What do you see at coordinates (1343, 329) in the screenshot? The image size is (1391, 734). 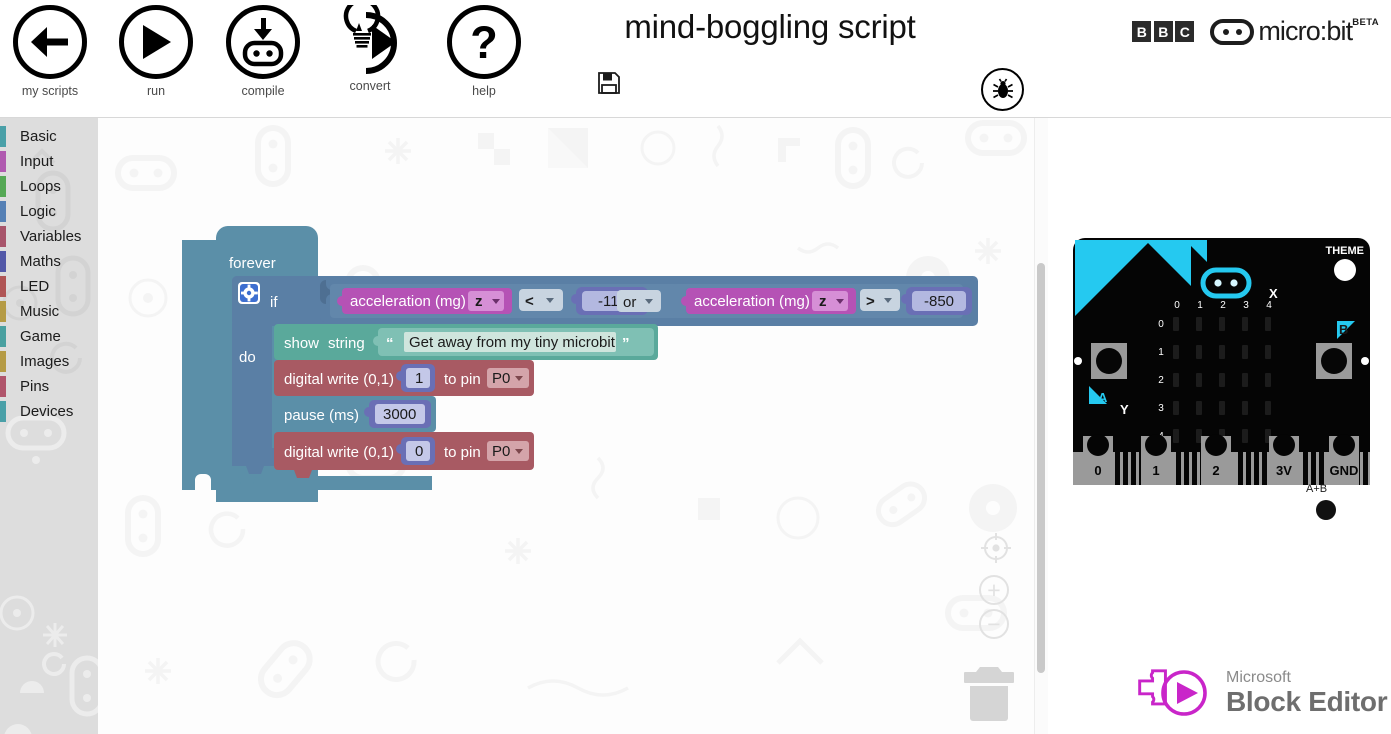 I see `button-b-label: B` at bounding box center [1343, 329].